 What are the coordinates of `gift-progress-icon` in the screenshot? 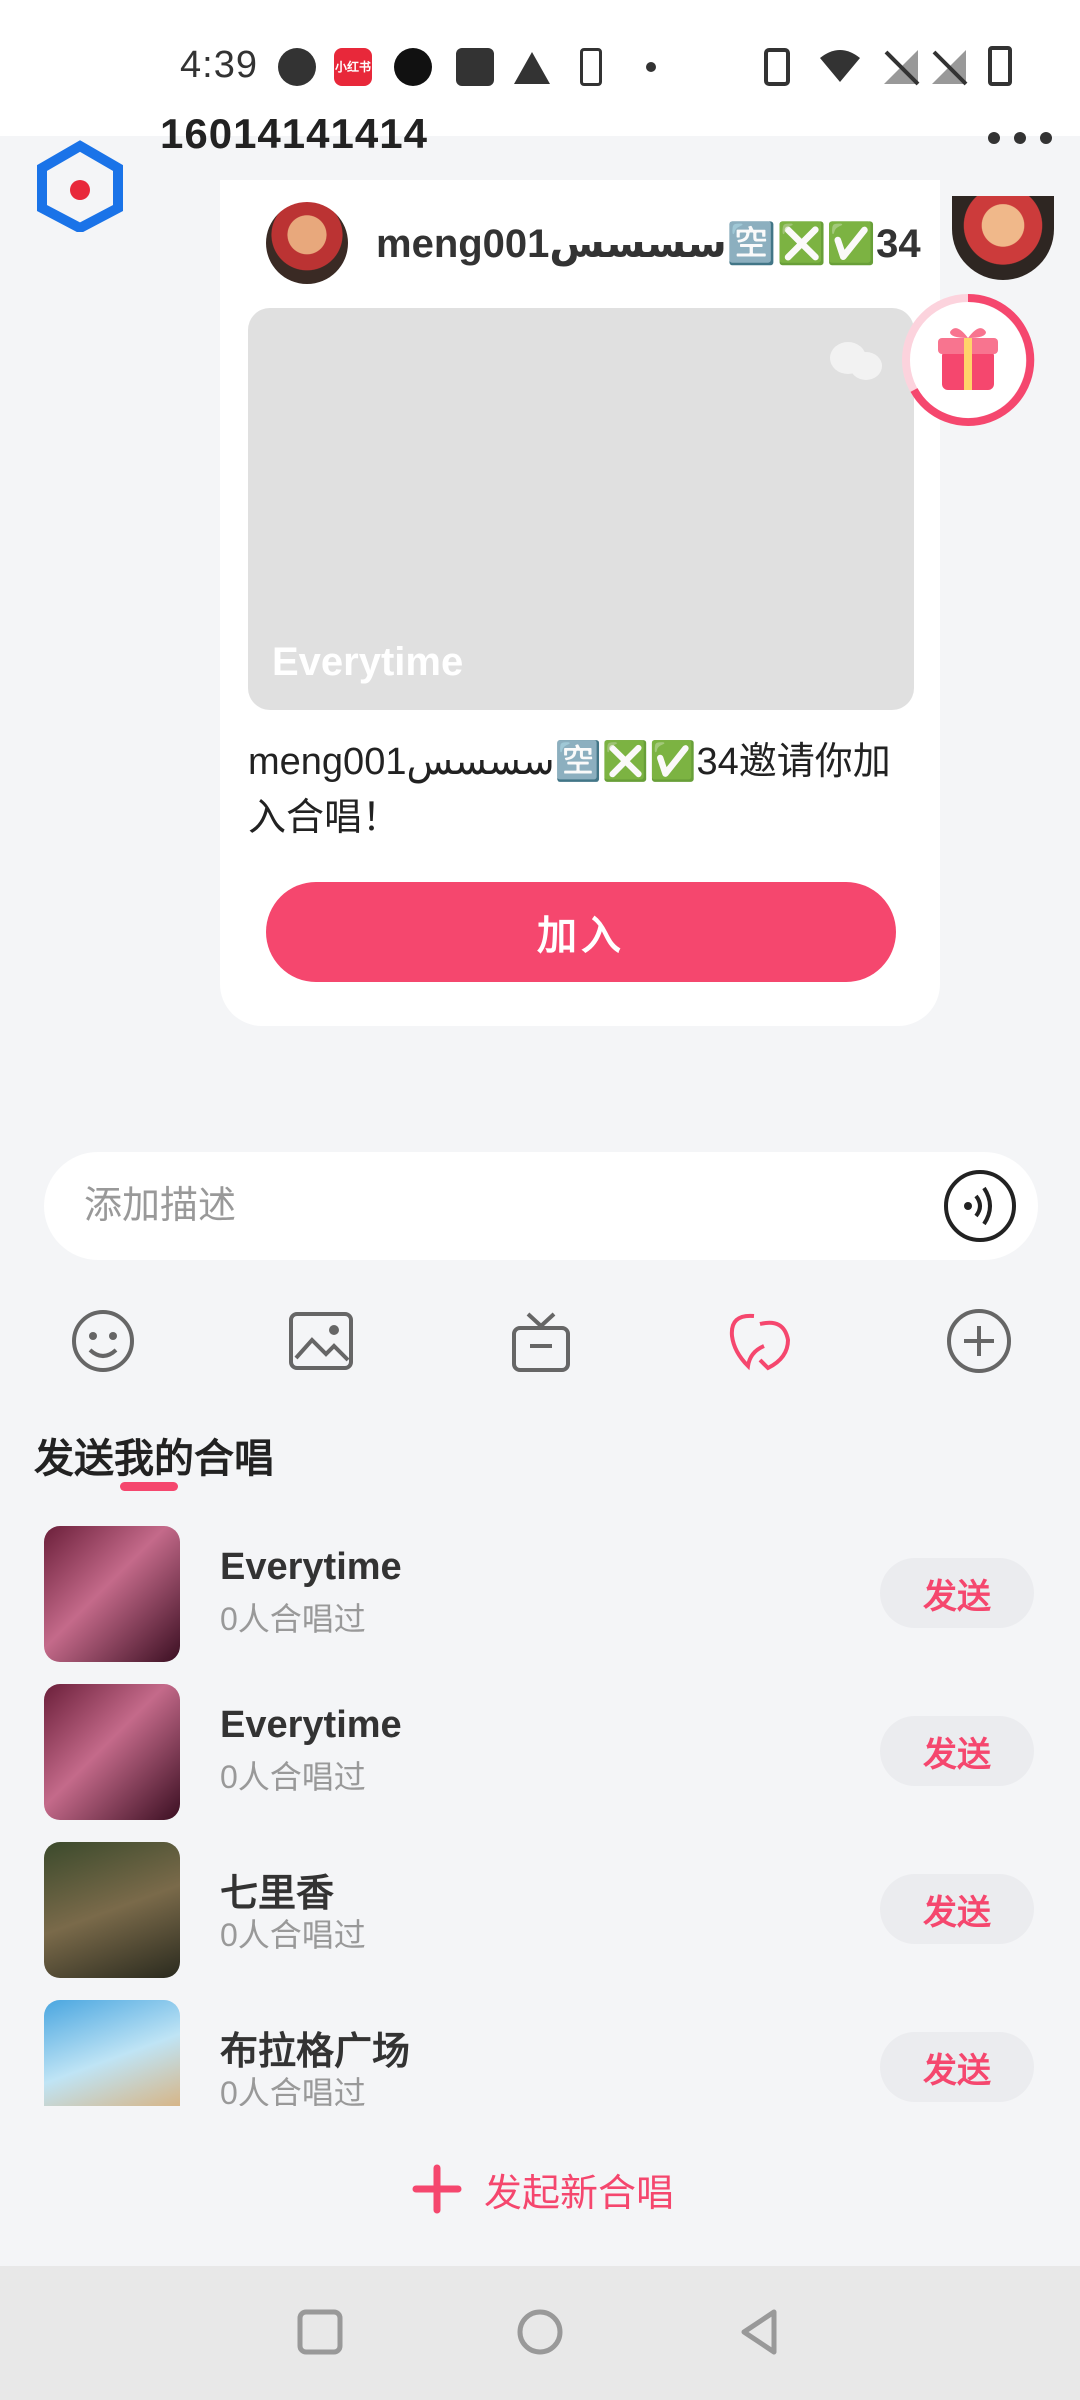 It's located at (968, 360).